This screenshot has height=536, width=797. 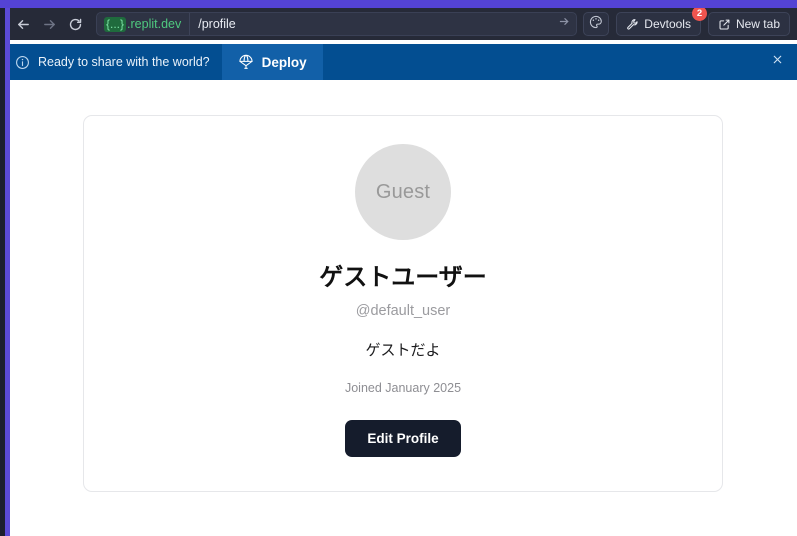 I want to click on deploy-banner: Ready to share with the world? Deploy, so click(x=398, y=62).